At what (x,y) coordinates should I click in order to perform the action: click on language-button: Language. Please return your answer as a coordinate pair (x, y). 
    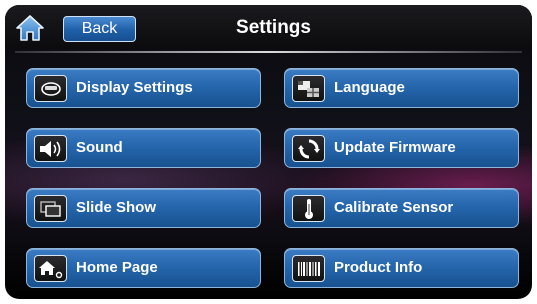
    Looking at the image, I should click on (401, 88).